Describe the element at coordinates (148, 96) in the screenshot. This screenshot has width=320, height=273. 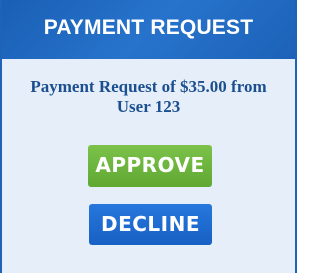
I see `payment-request-message: Payment Request of $35.00 from User 123` at that location.